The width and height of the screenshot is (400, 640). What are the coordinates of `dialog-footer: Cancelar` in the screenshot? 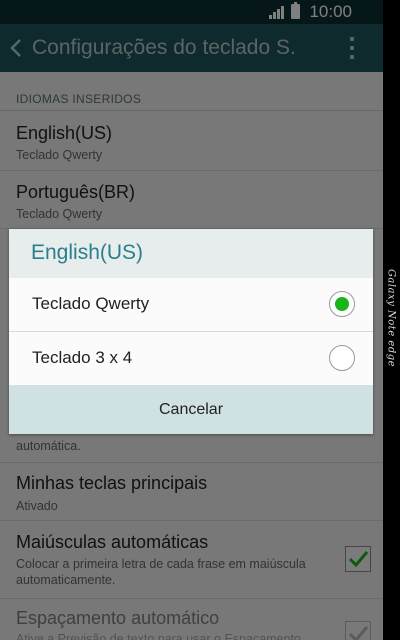 It's located at (191, 409).